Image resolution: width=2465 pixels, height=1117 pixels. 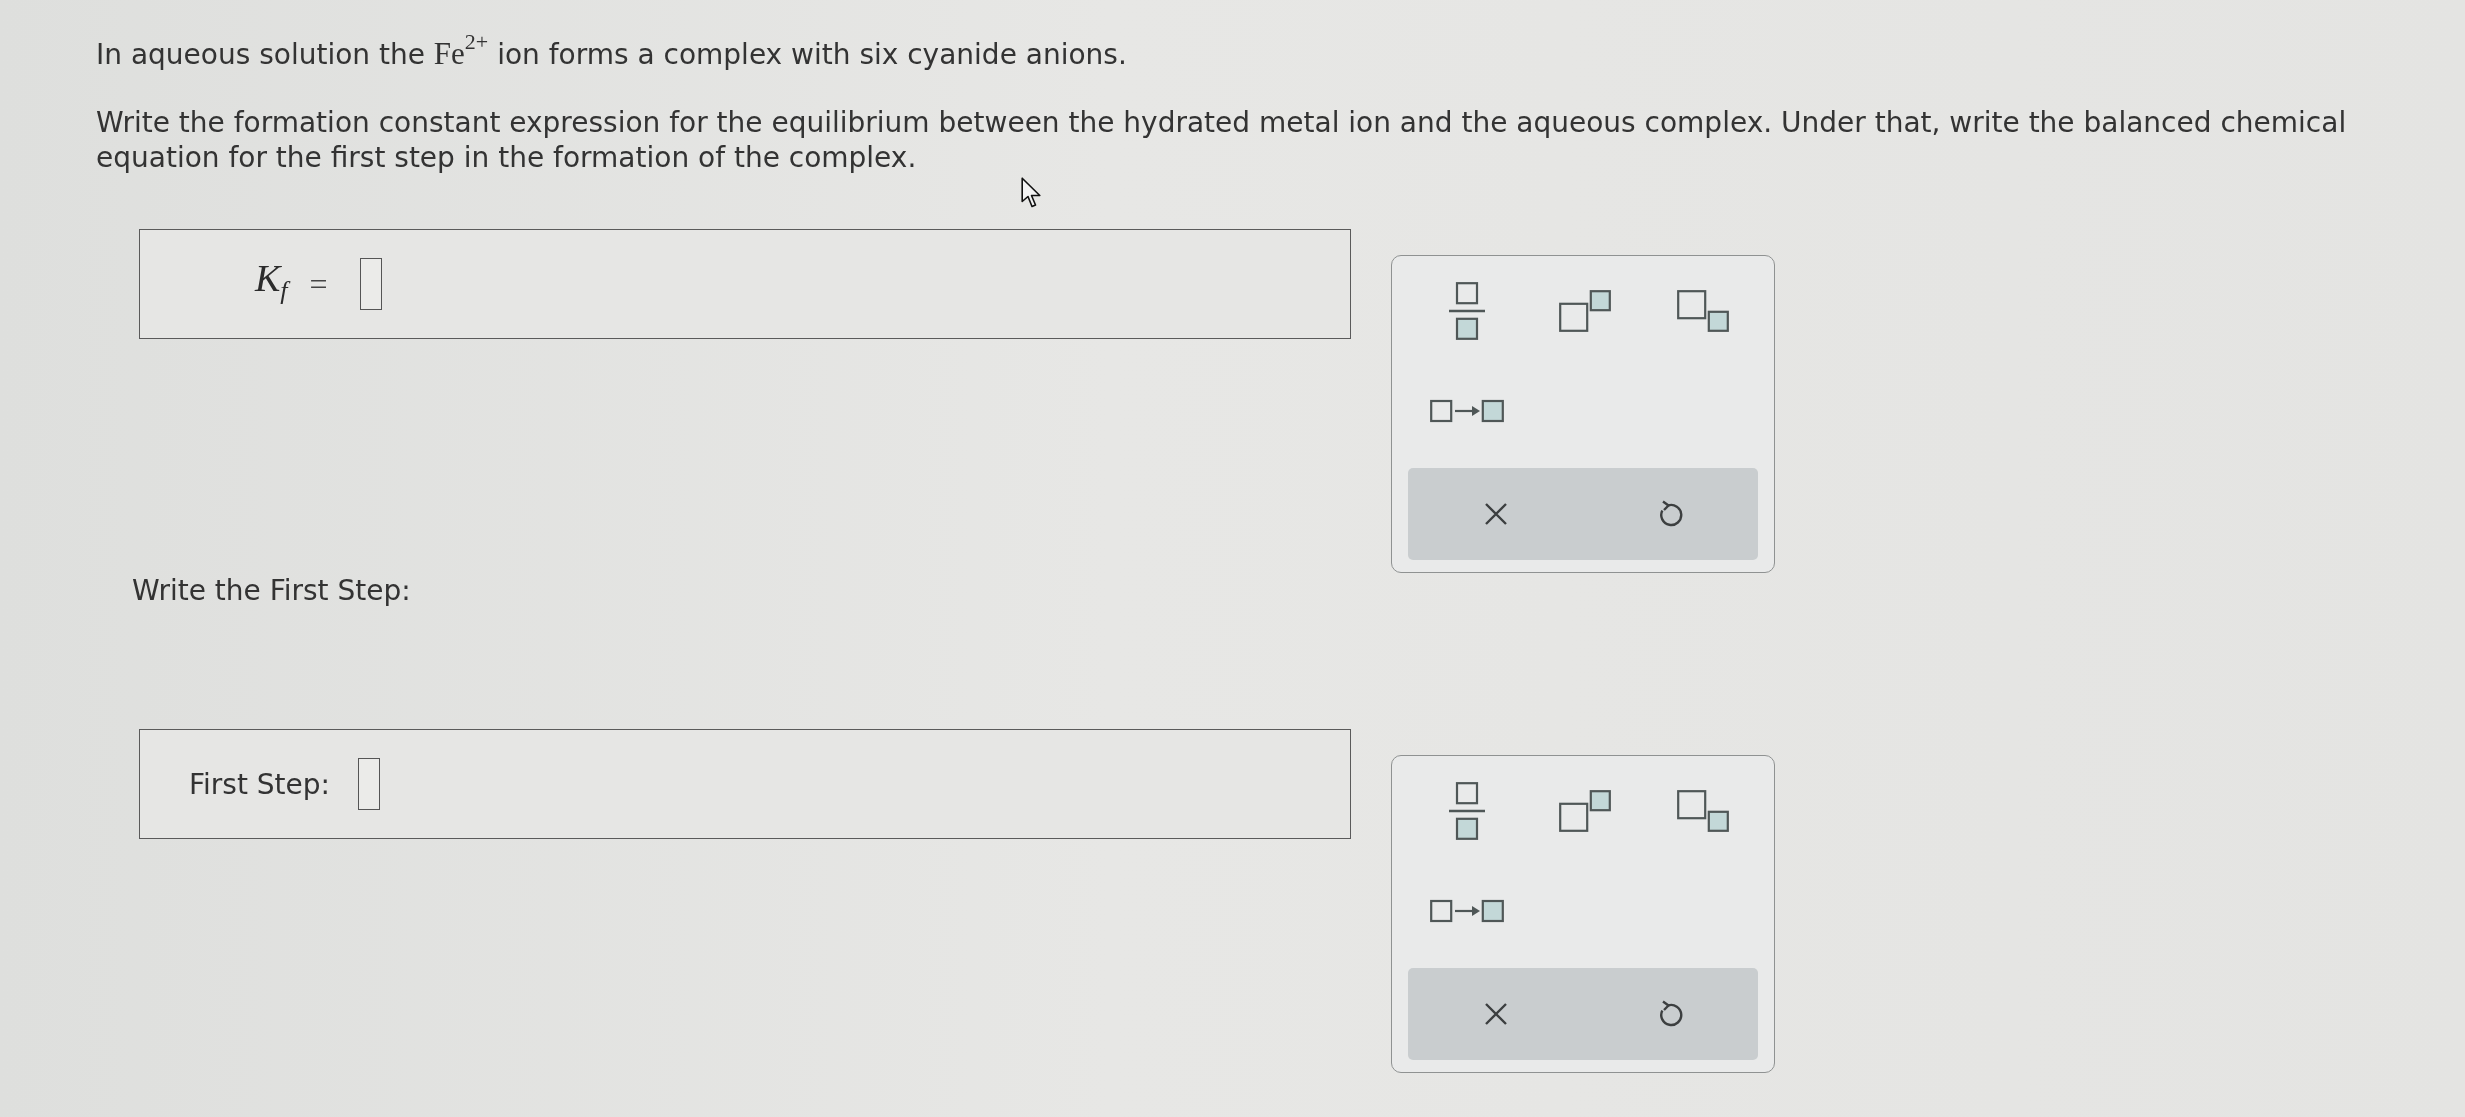 What do you see at coordinates (1031, 192) in the screenshot?
I see `mouse-pointer-icon` at bounding box center [1031, 192].